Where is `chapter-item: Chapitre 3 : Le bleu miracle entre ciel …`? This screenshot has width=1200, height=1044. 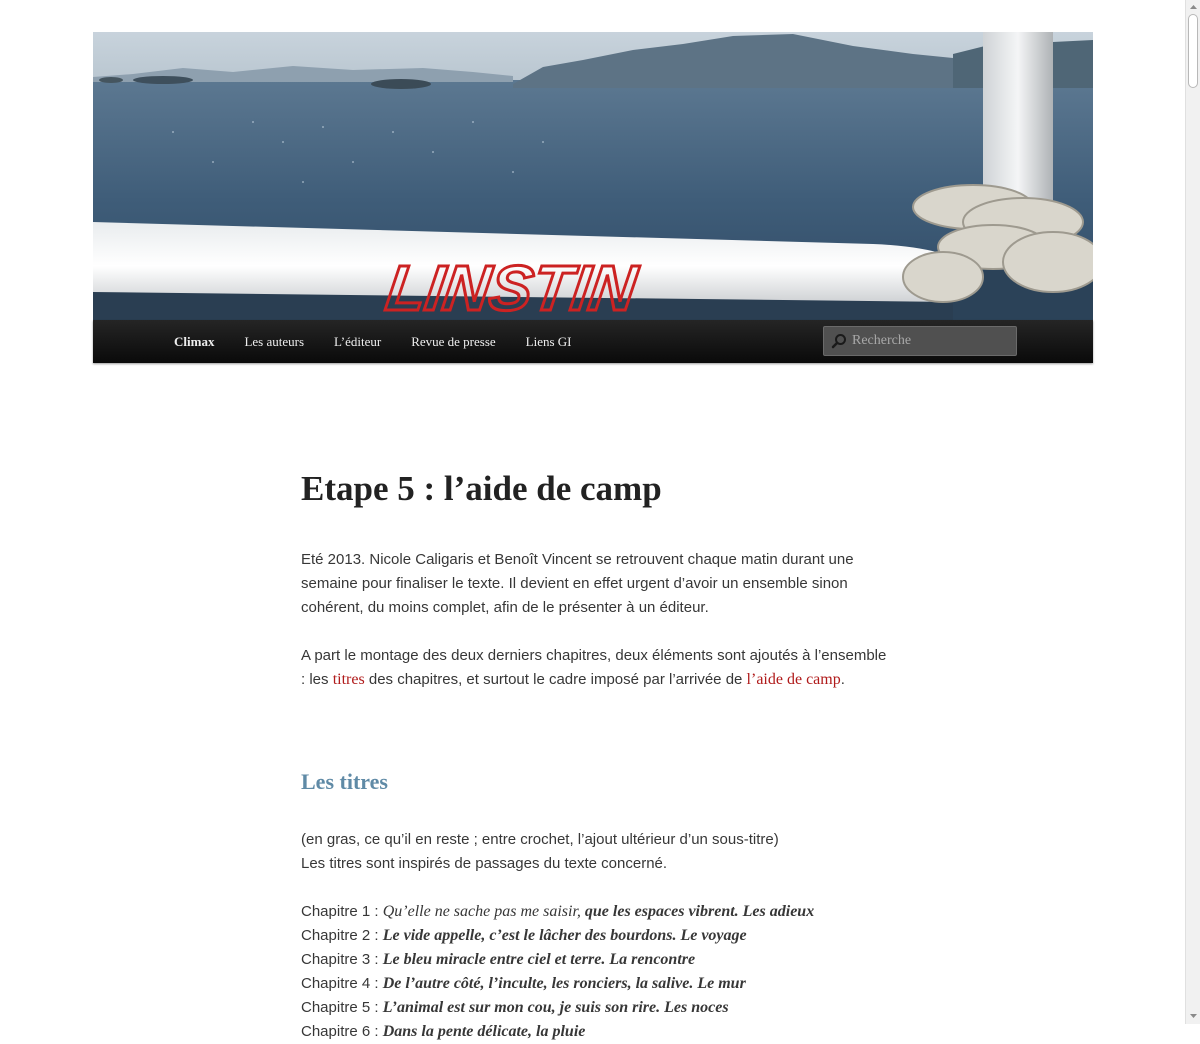 chapter-item: Chapitre 3 : Le bleu miracle entre ciel … is located at coordinates (596, 960).